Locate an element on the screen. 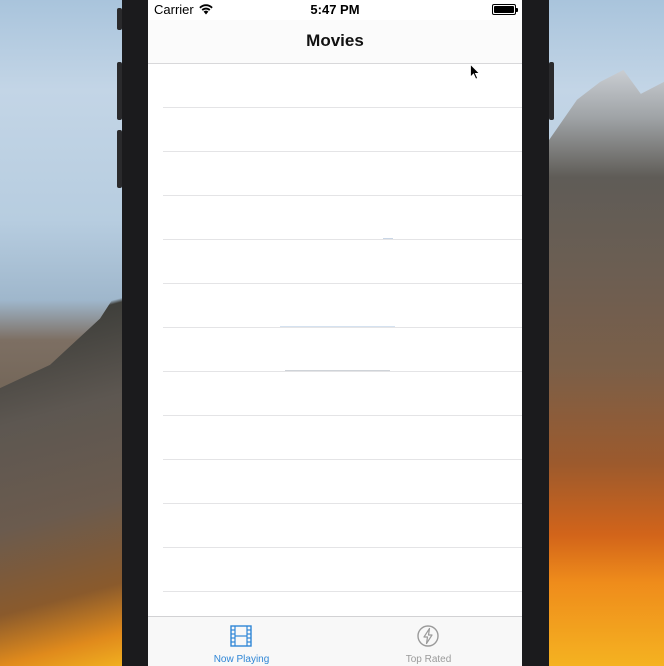  clock: 5:47 PM is located at coordinates (335, 9).